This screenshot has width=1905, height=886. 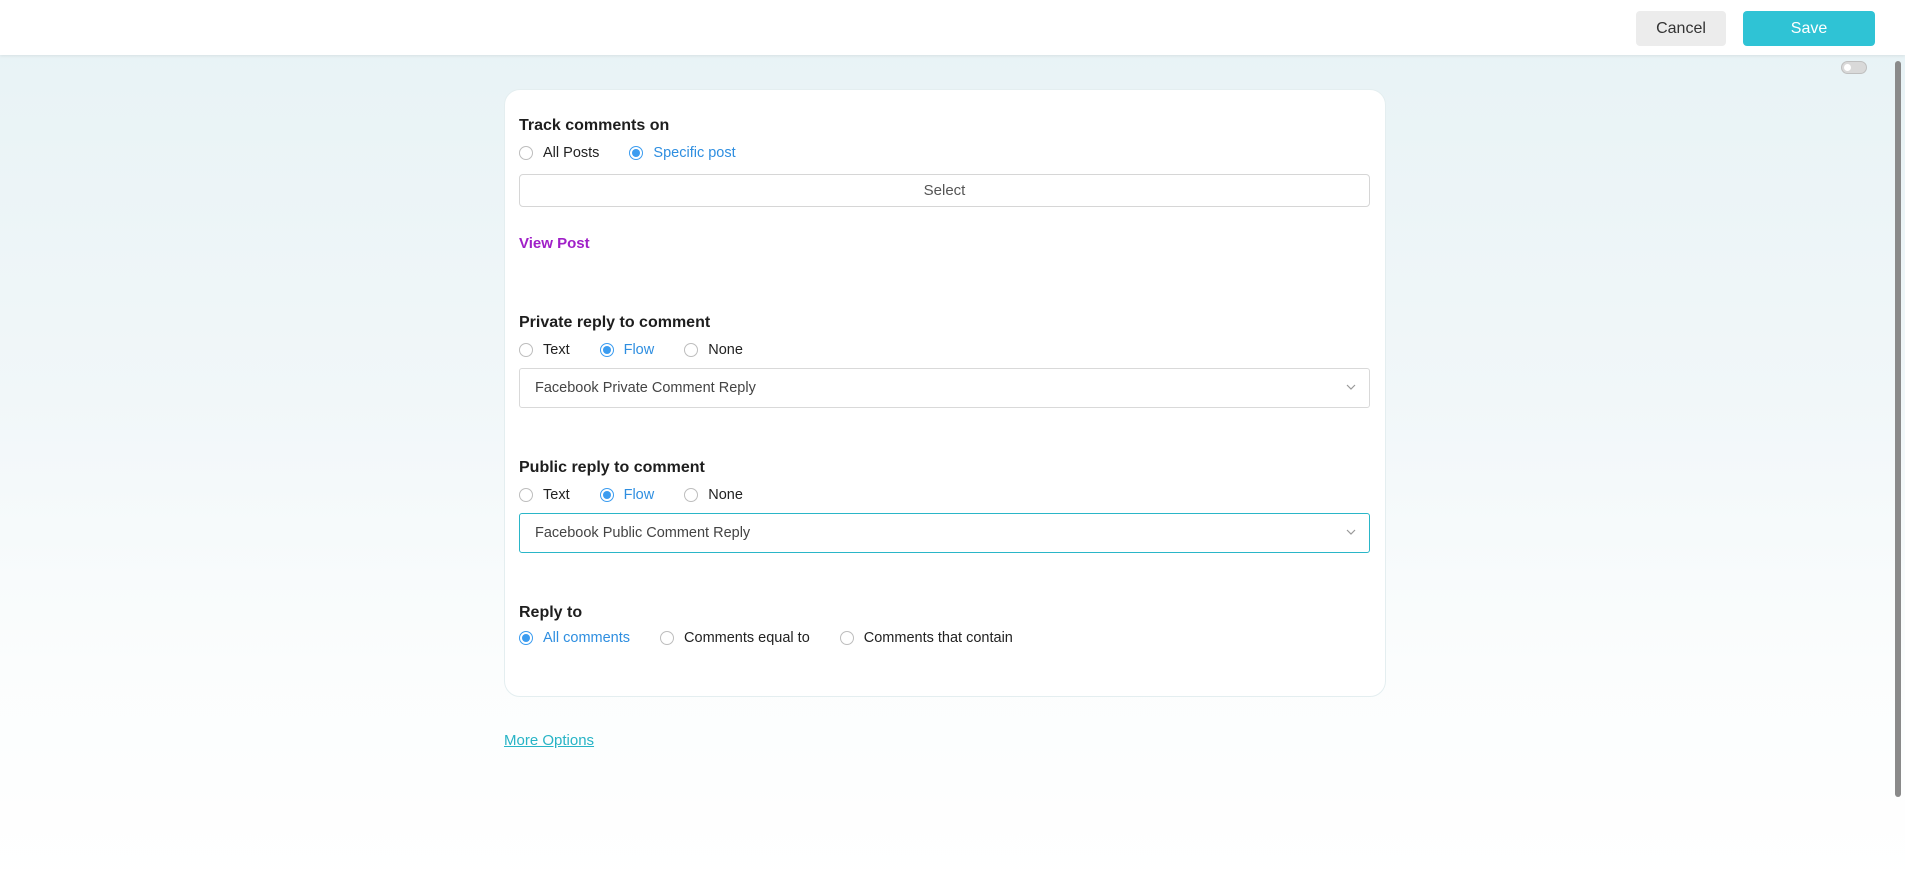 I want to click on radio-public-none: None, so click(x=713, y=495).